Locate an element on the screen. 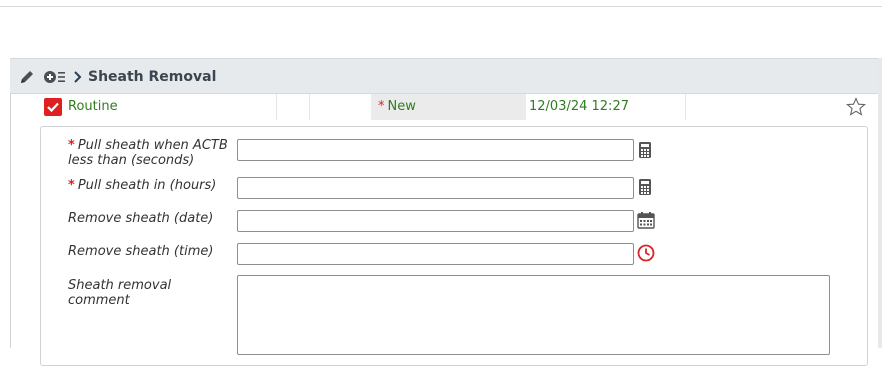  pencil-icon is located at coordinates (27, 77).